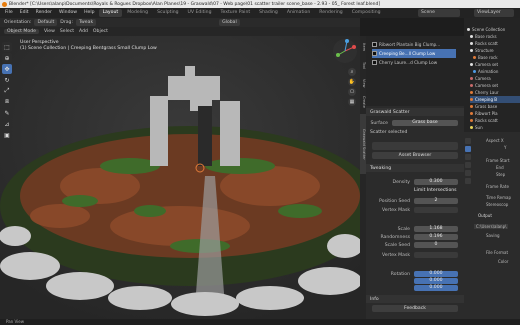 The height and width of the screenshot is (325, 520). I want to click on outliner-item: Base rock, so click(496, 57).